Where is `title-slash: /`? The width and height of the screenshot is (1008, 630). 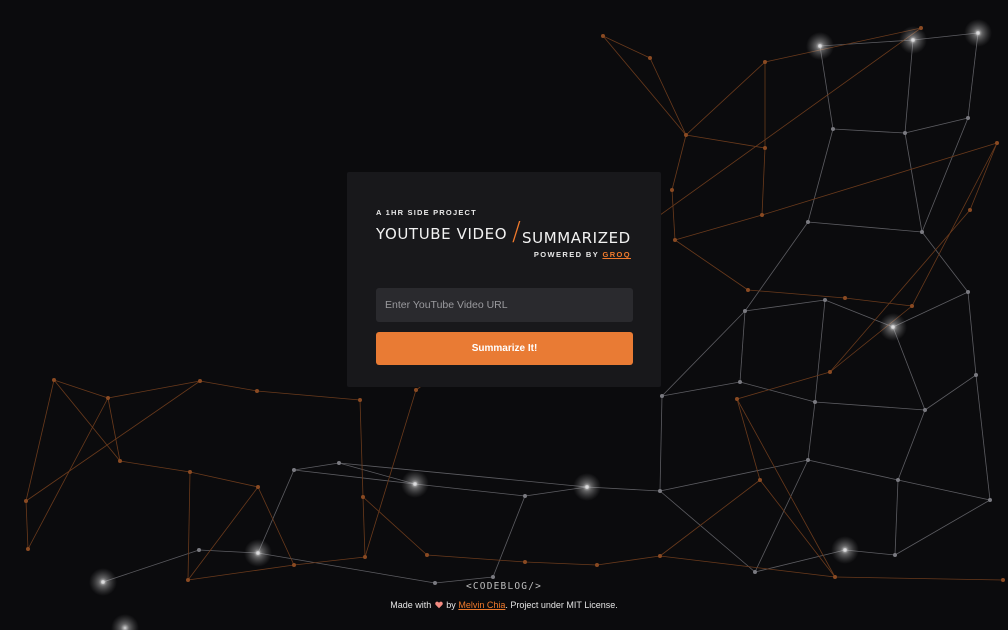
title-slash: / is located at coordinates (516, 232).